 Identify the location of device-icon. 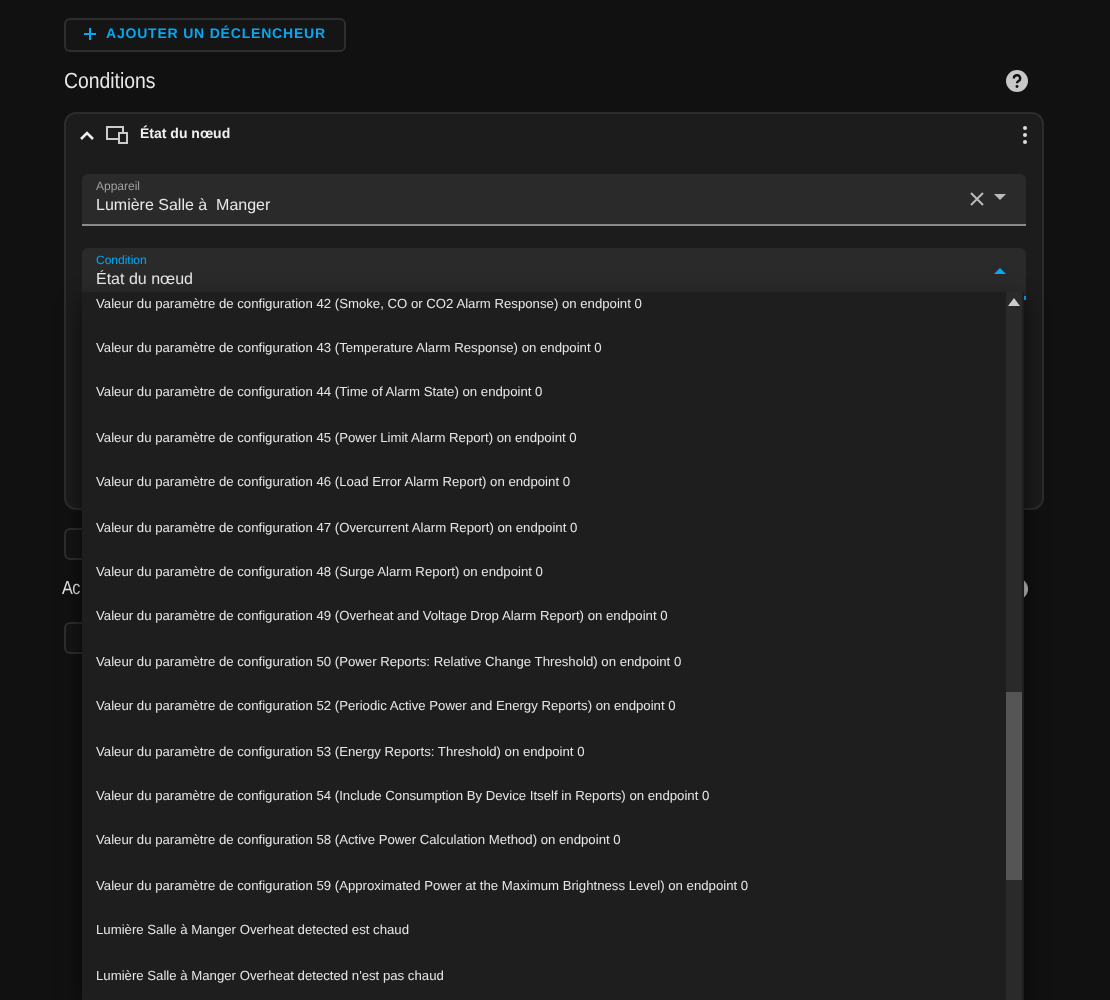
(117, 135).